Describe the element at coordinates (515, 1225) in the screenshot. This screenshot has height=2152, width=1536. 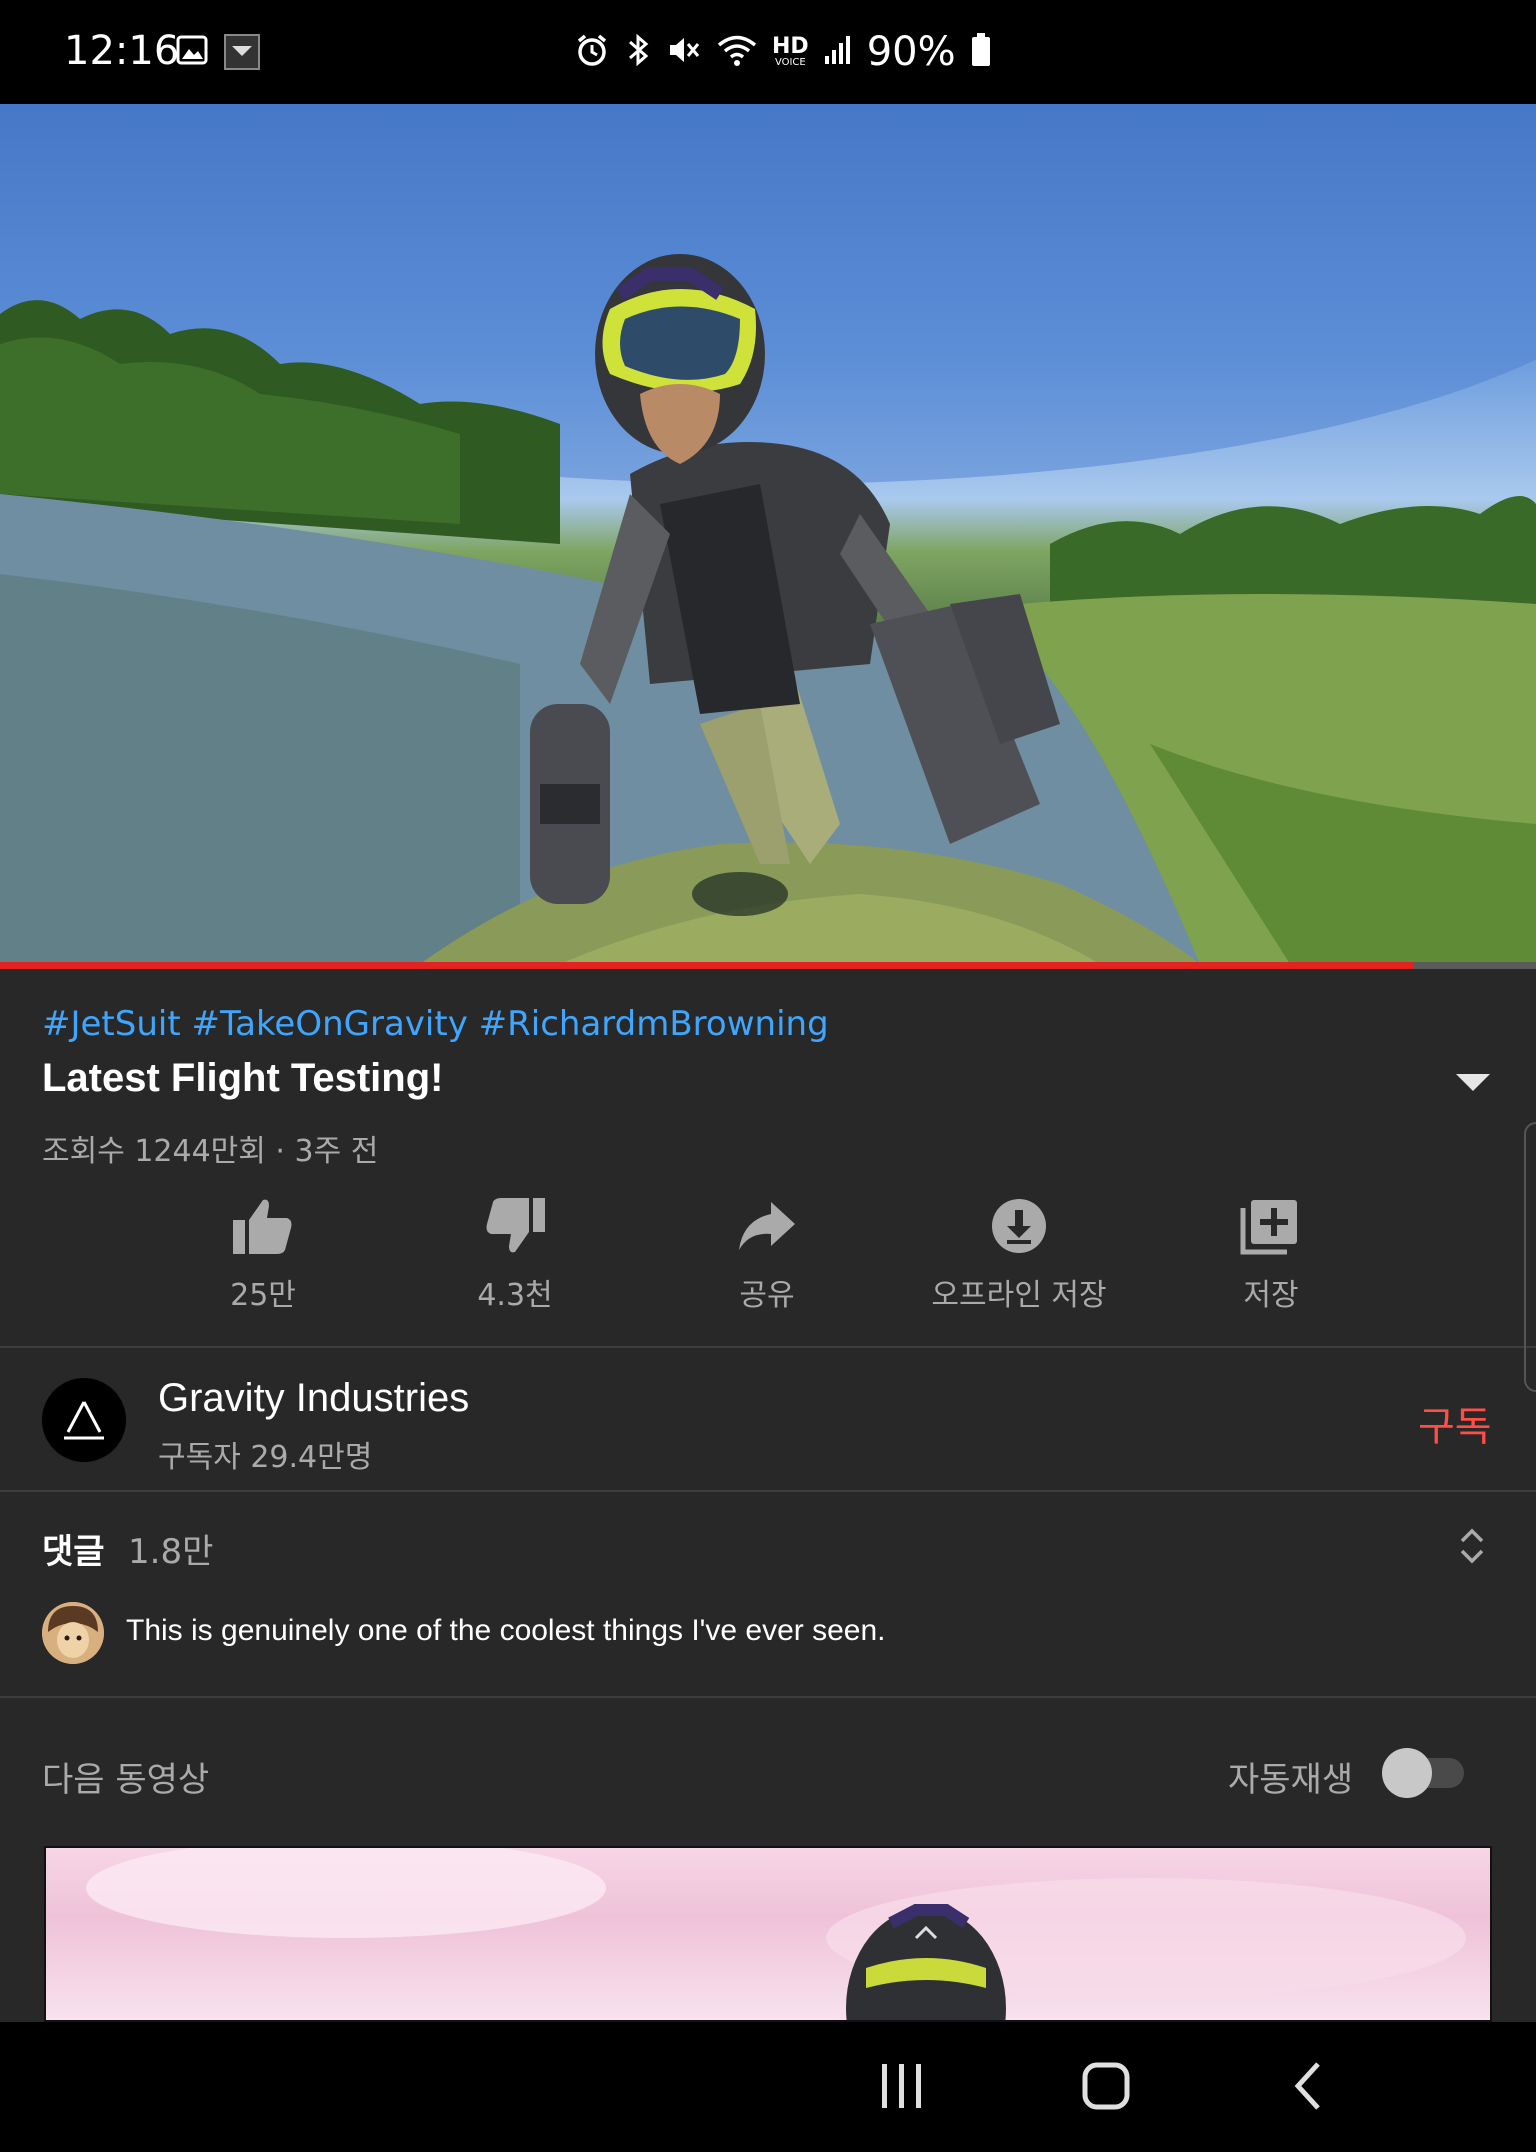
I see `thumb-down-icon` at that location.